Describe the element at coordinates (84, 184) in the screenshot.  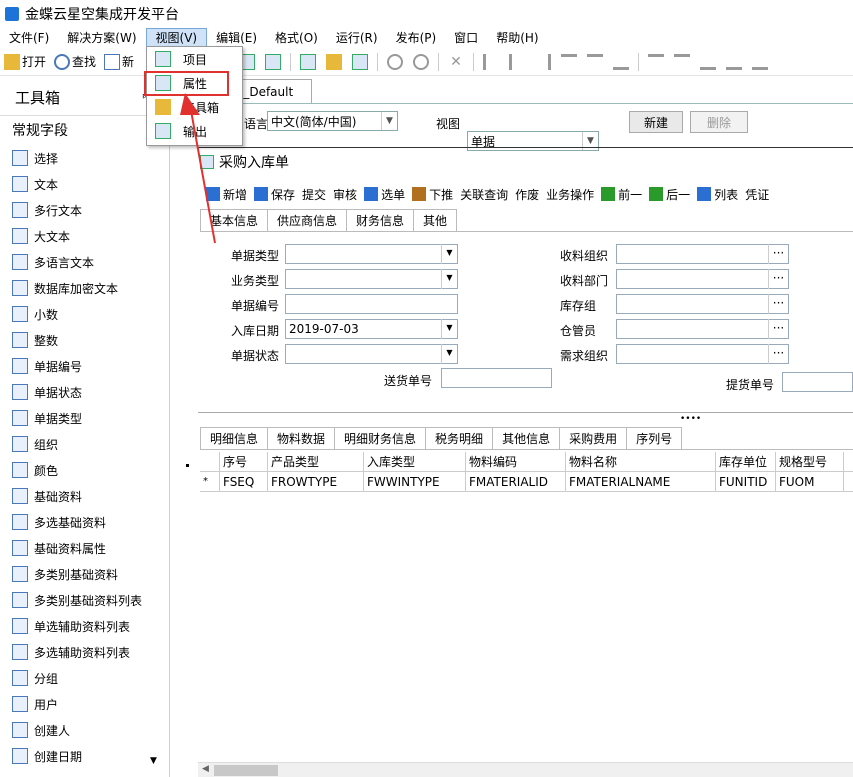
I see `toolbox-item: 文本` at that location.